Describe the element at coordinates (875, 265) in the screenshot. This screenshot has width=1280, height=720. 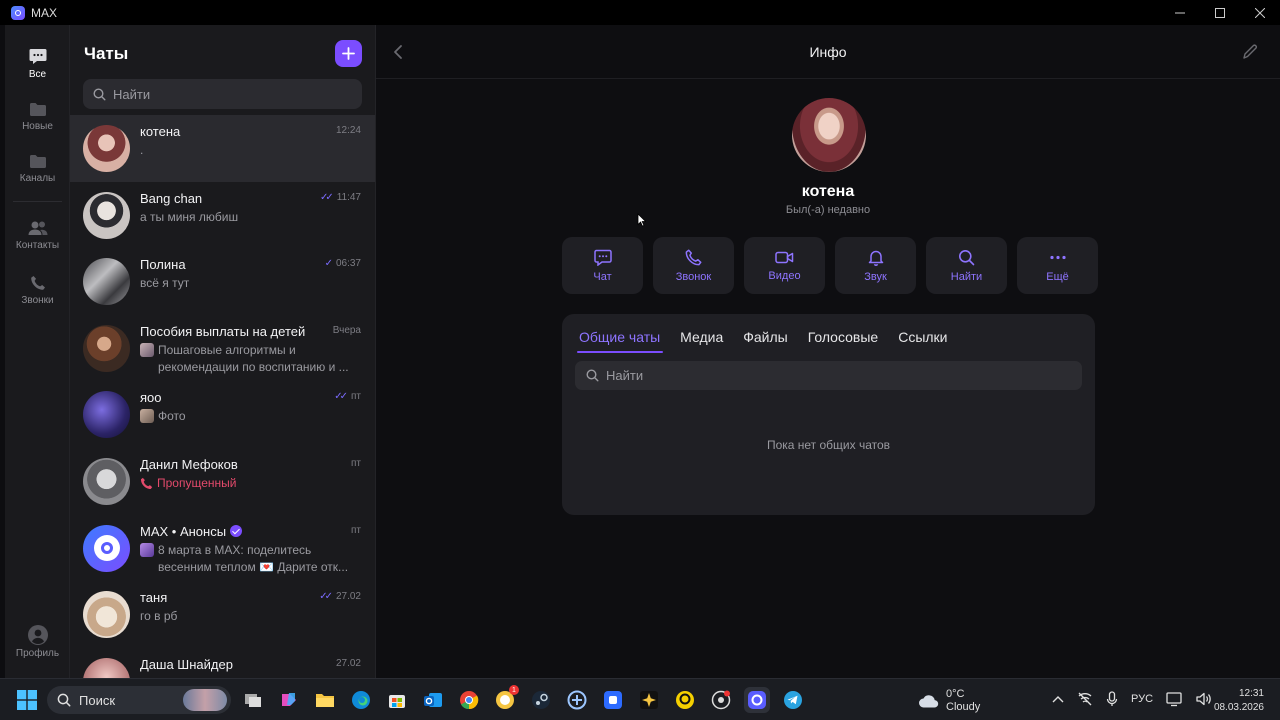
I see `action-sound-button: Звук` at that location.